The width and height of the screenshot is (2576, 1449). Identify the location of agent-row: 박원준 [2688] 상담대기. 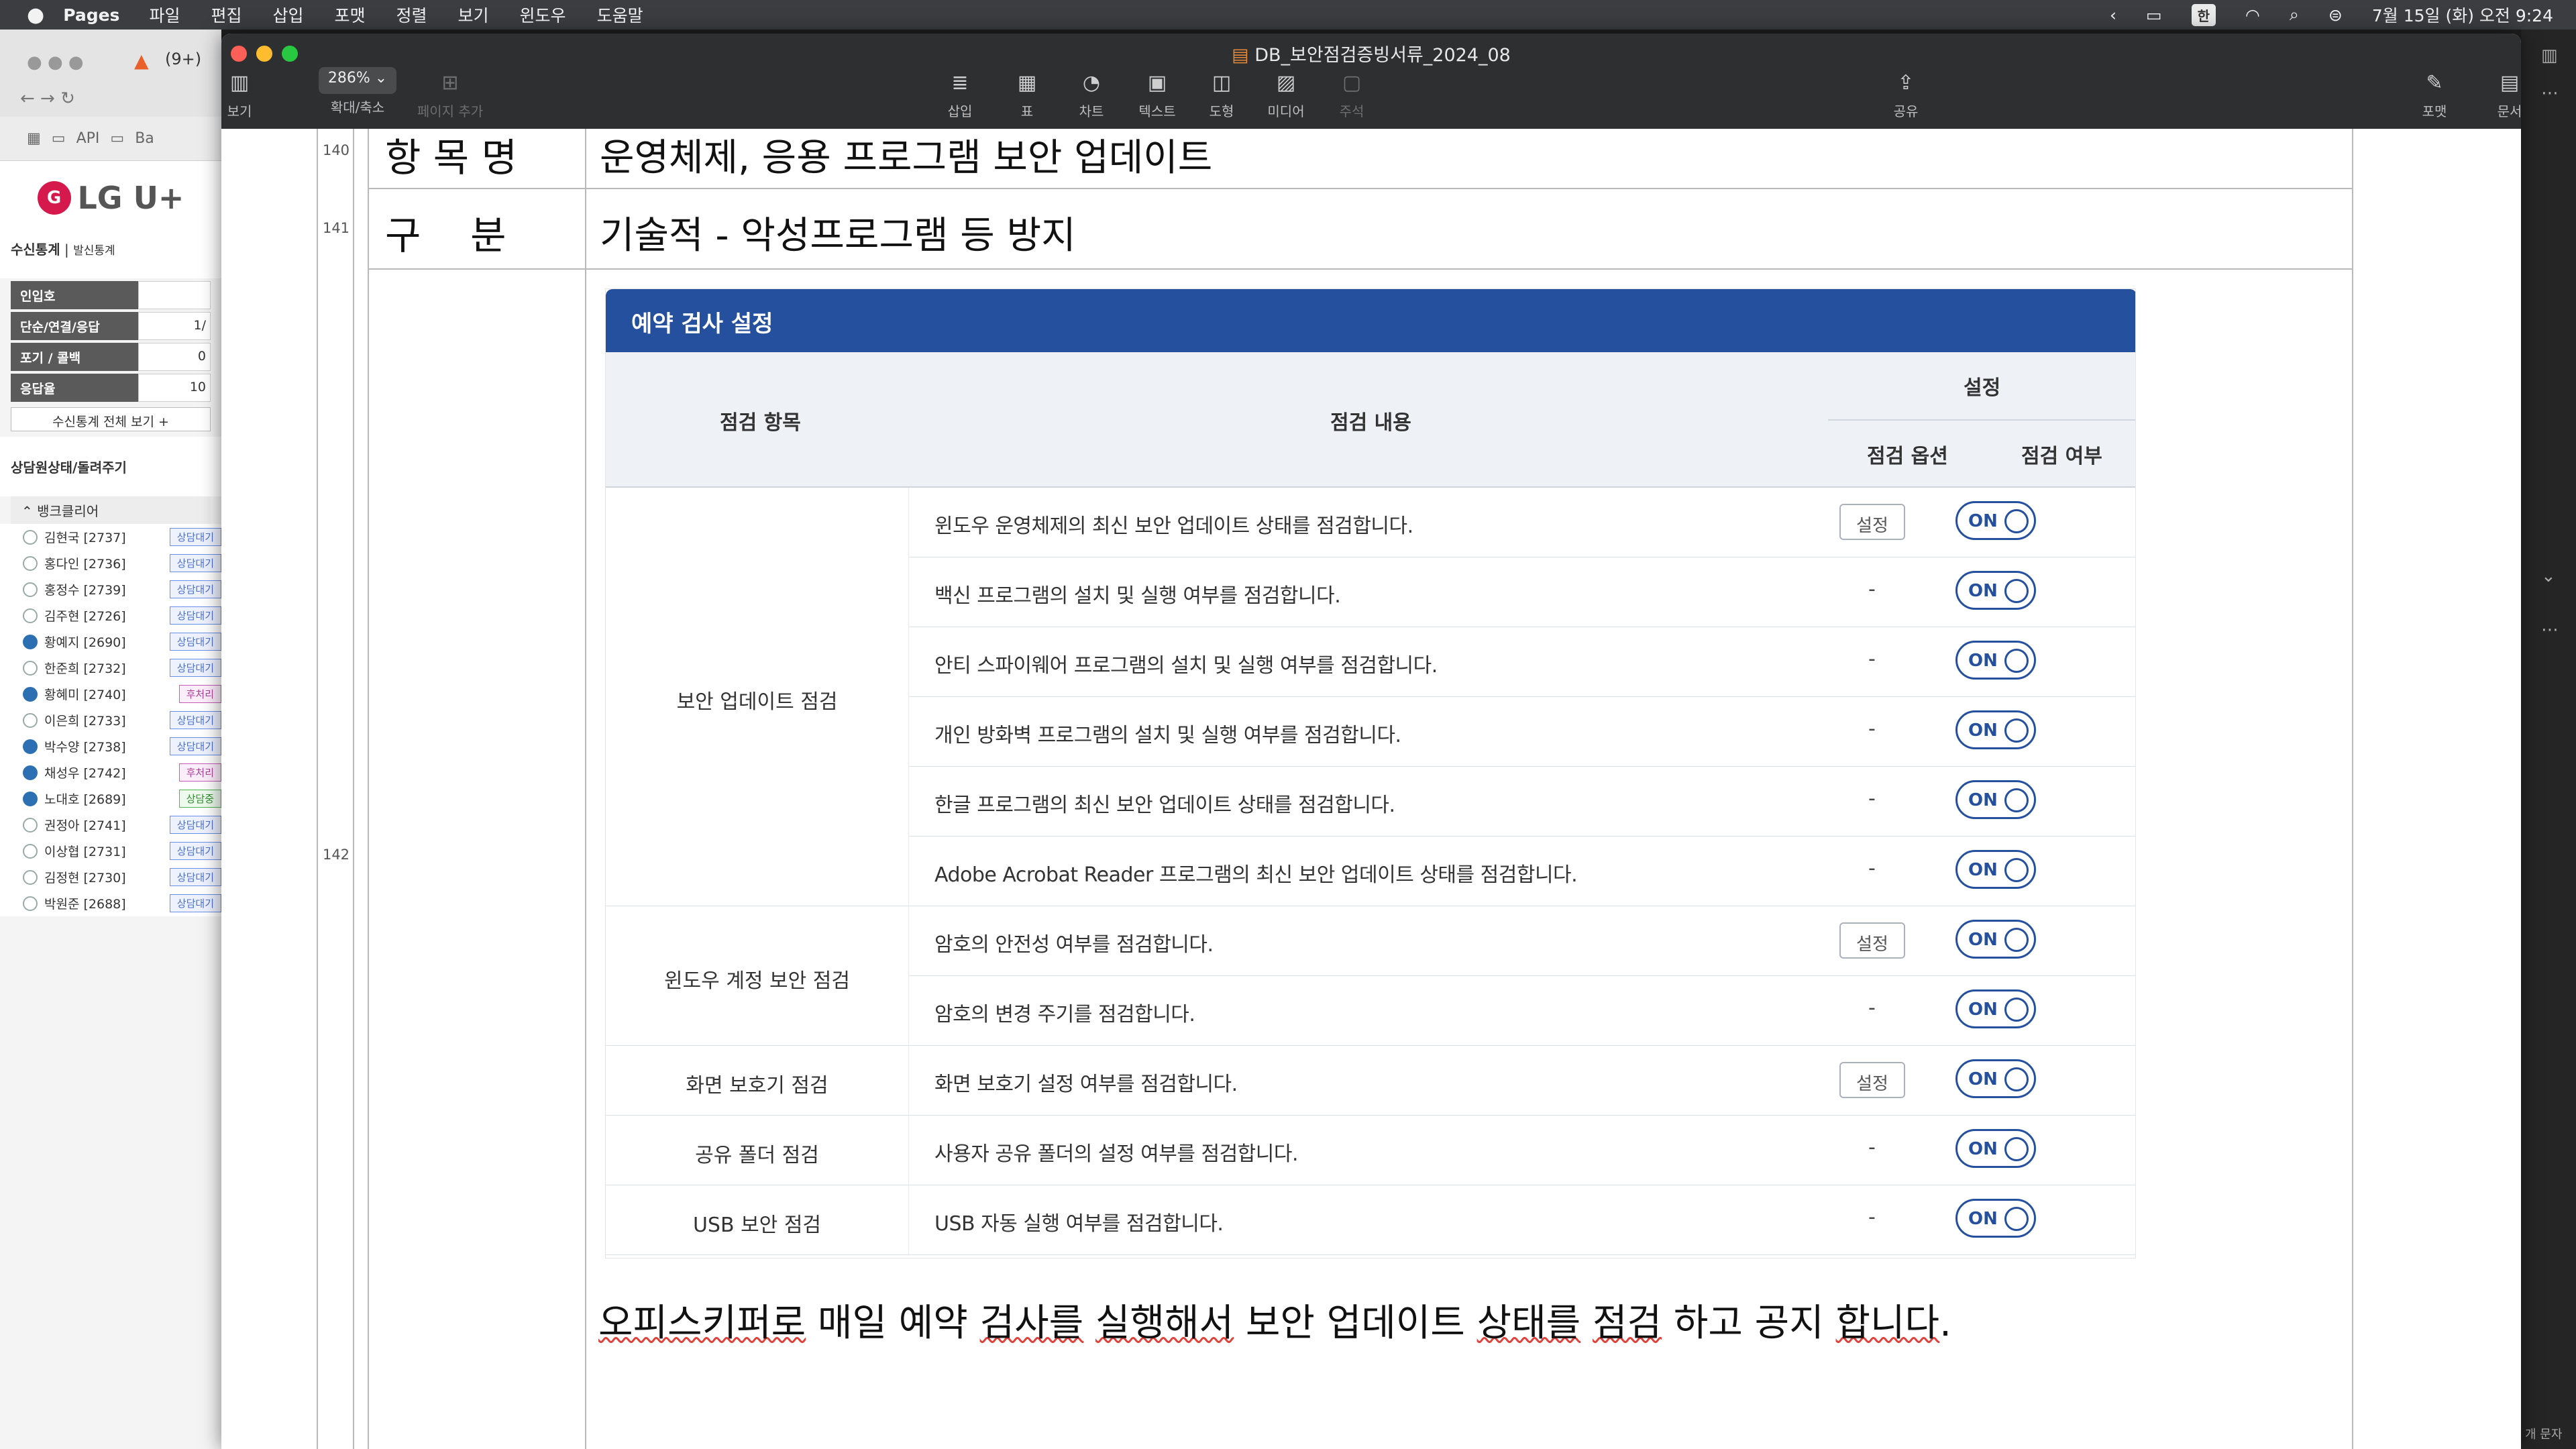
(110, 903).